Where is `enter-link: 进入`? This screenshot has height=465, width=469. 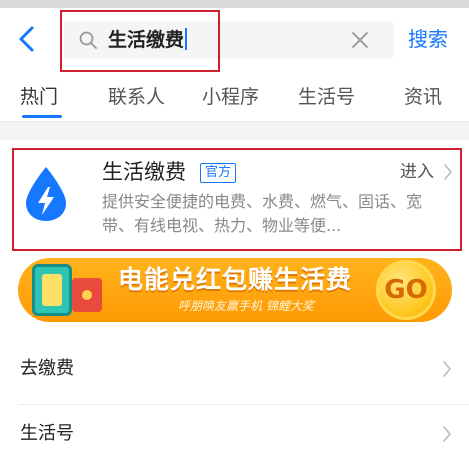
enter-link: 进入 is located at coordinates (417, 172).